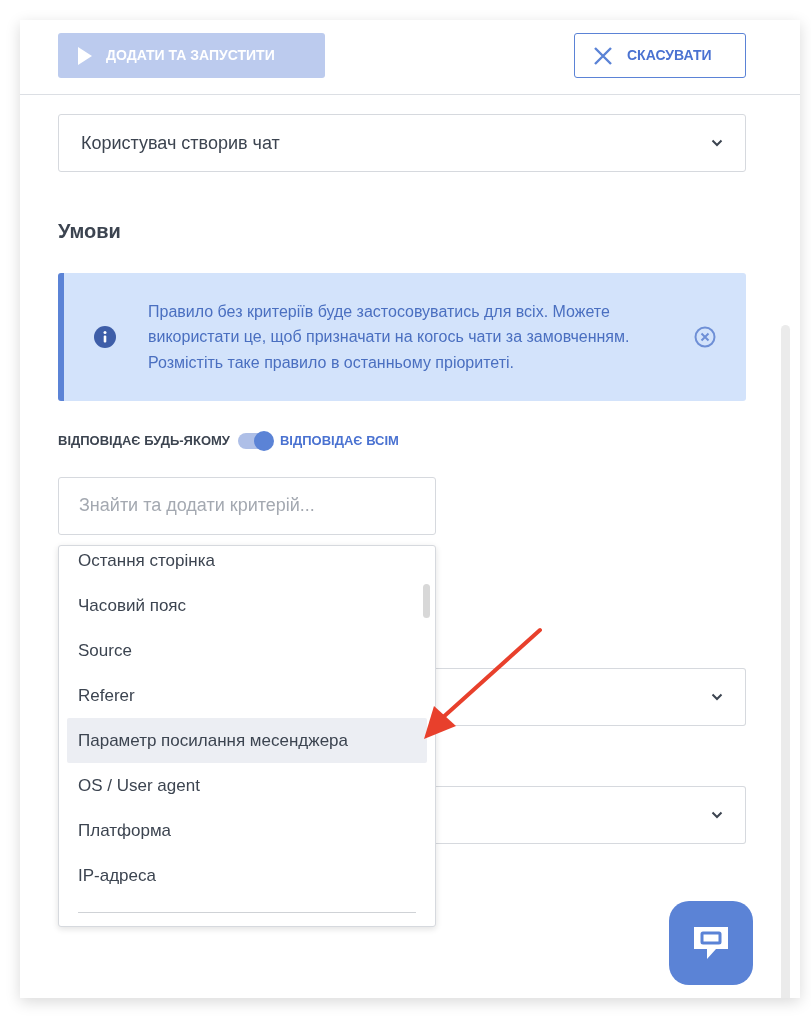 Image resolution: width=811 pixels, height=1024 pixels. What do you see at coordinates (239, 564) in the screenshot?
I see `dropdown-item: Остання сторінка` at bounding box center [239, 564].